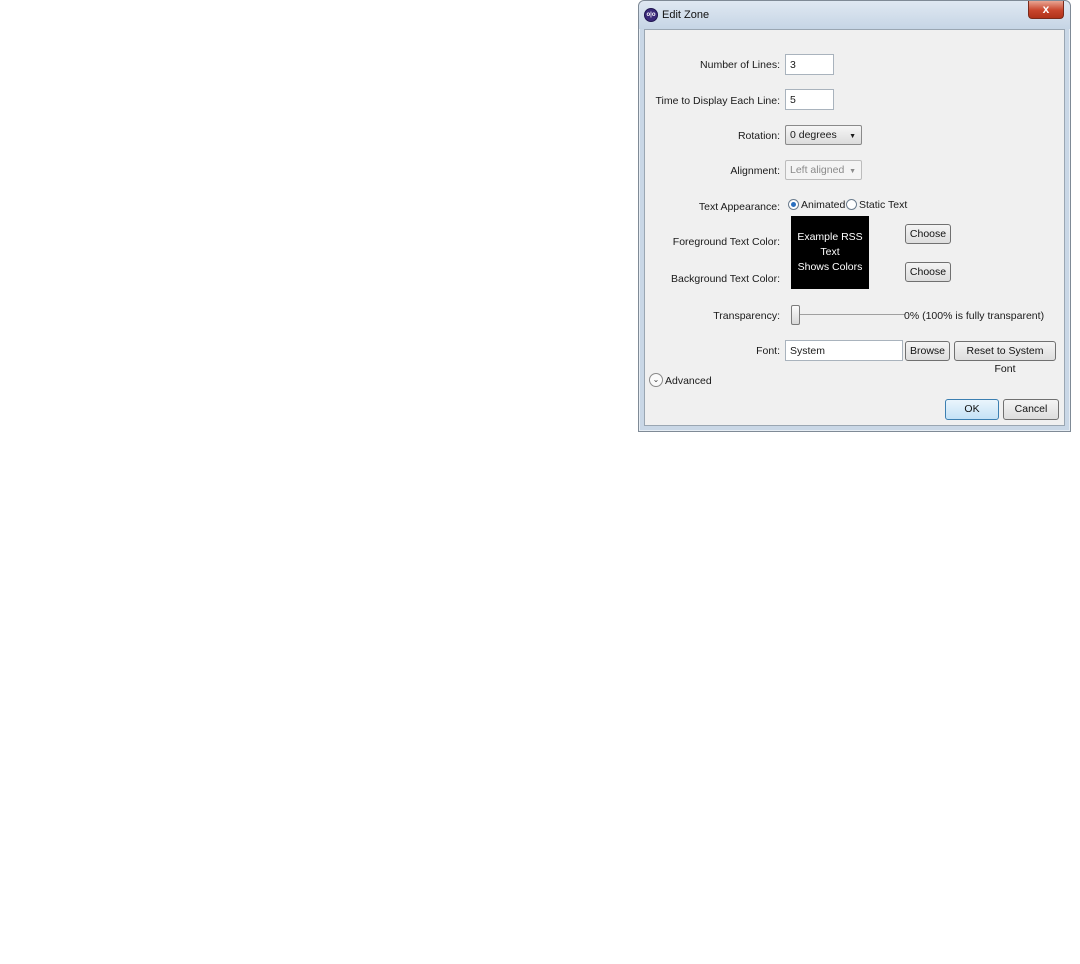 This screenshot has height=964, width=1080. I want to click on app-icon: o|o, so click(651, 15).